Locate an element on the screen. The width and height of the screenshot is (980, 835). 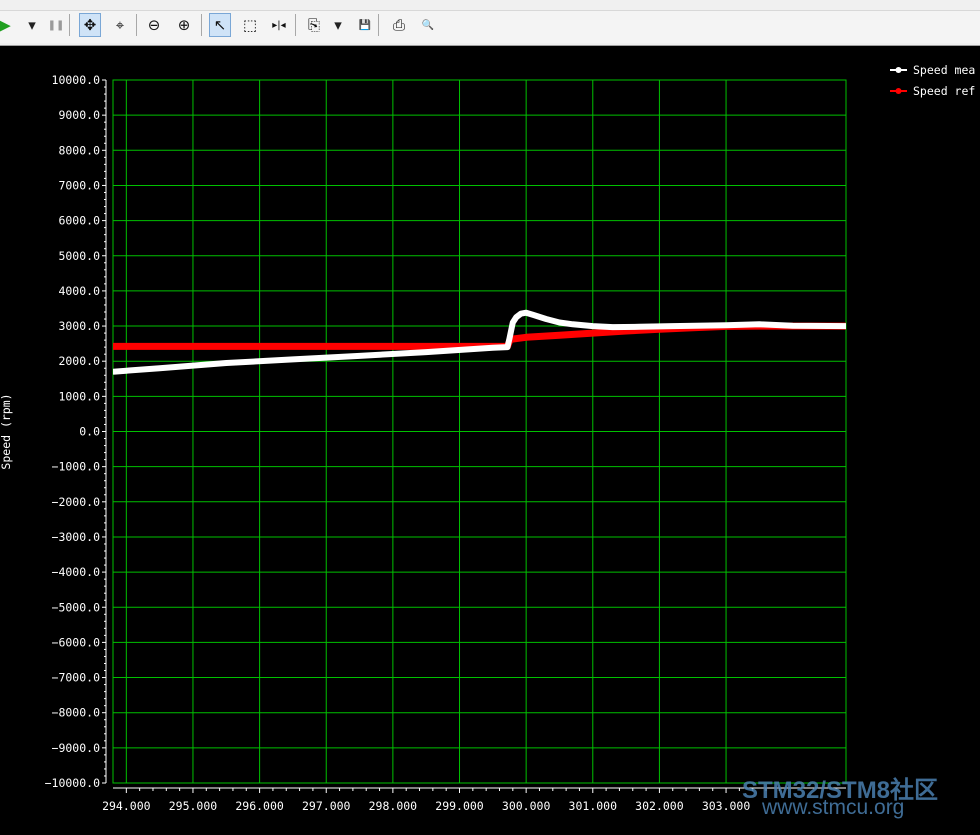
y-tick-label: 2000.0 is located at coordinates (79, 361).